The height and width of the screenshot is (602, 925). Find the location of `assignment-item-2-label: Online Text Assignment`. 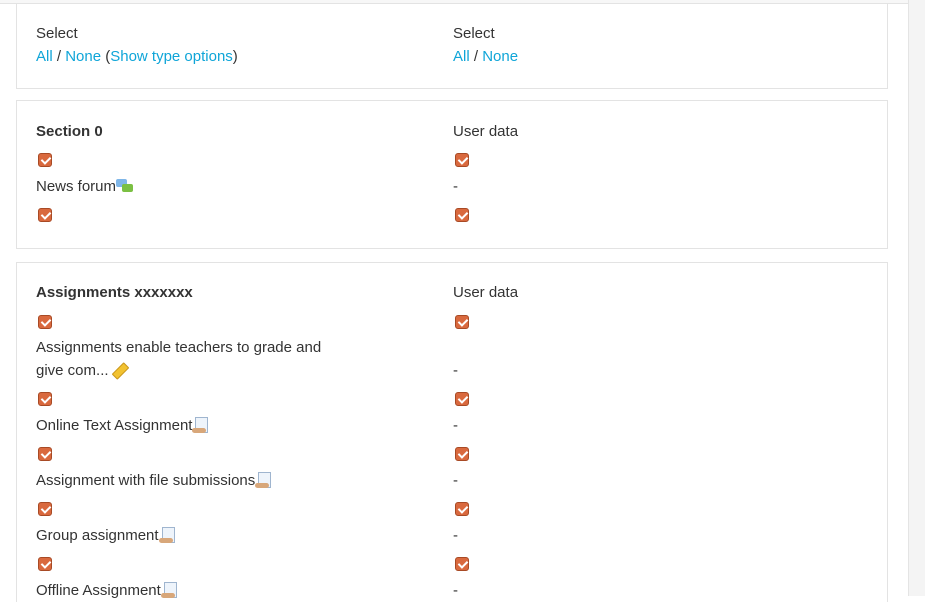

assignment-item-2-label: Online Text Assignment is located at coordinates (114, 425).